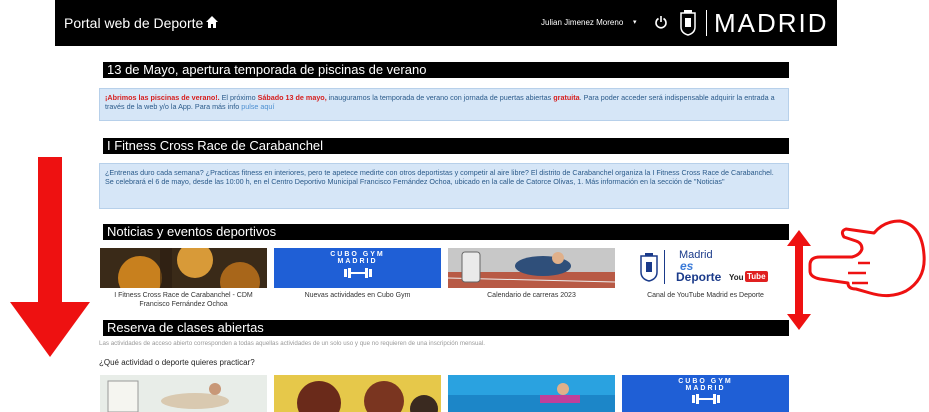 This screenshot has width=929, height=412. Describe the element at coordinates (705, 268) in the screenshot. I see `madrid-es-deporte-logo: Madrid es Deporte You Tube` at that location.